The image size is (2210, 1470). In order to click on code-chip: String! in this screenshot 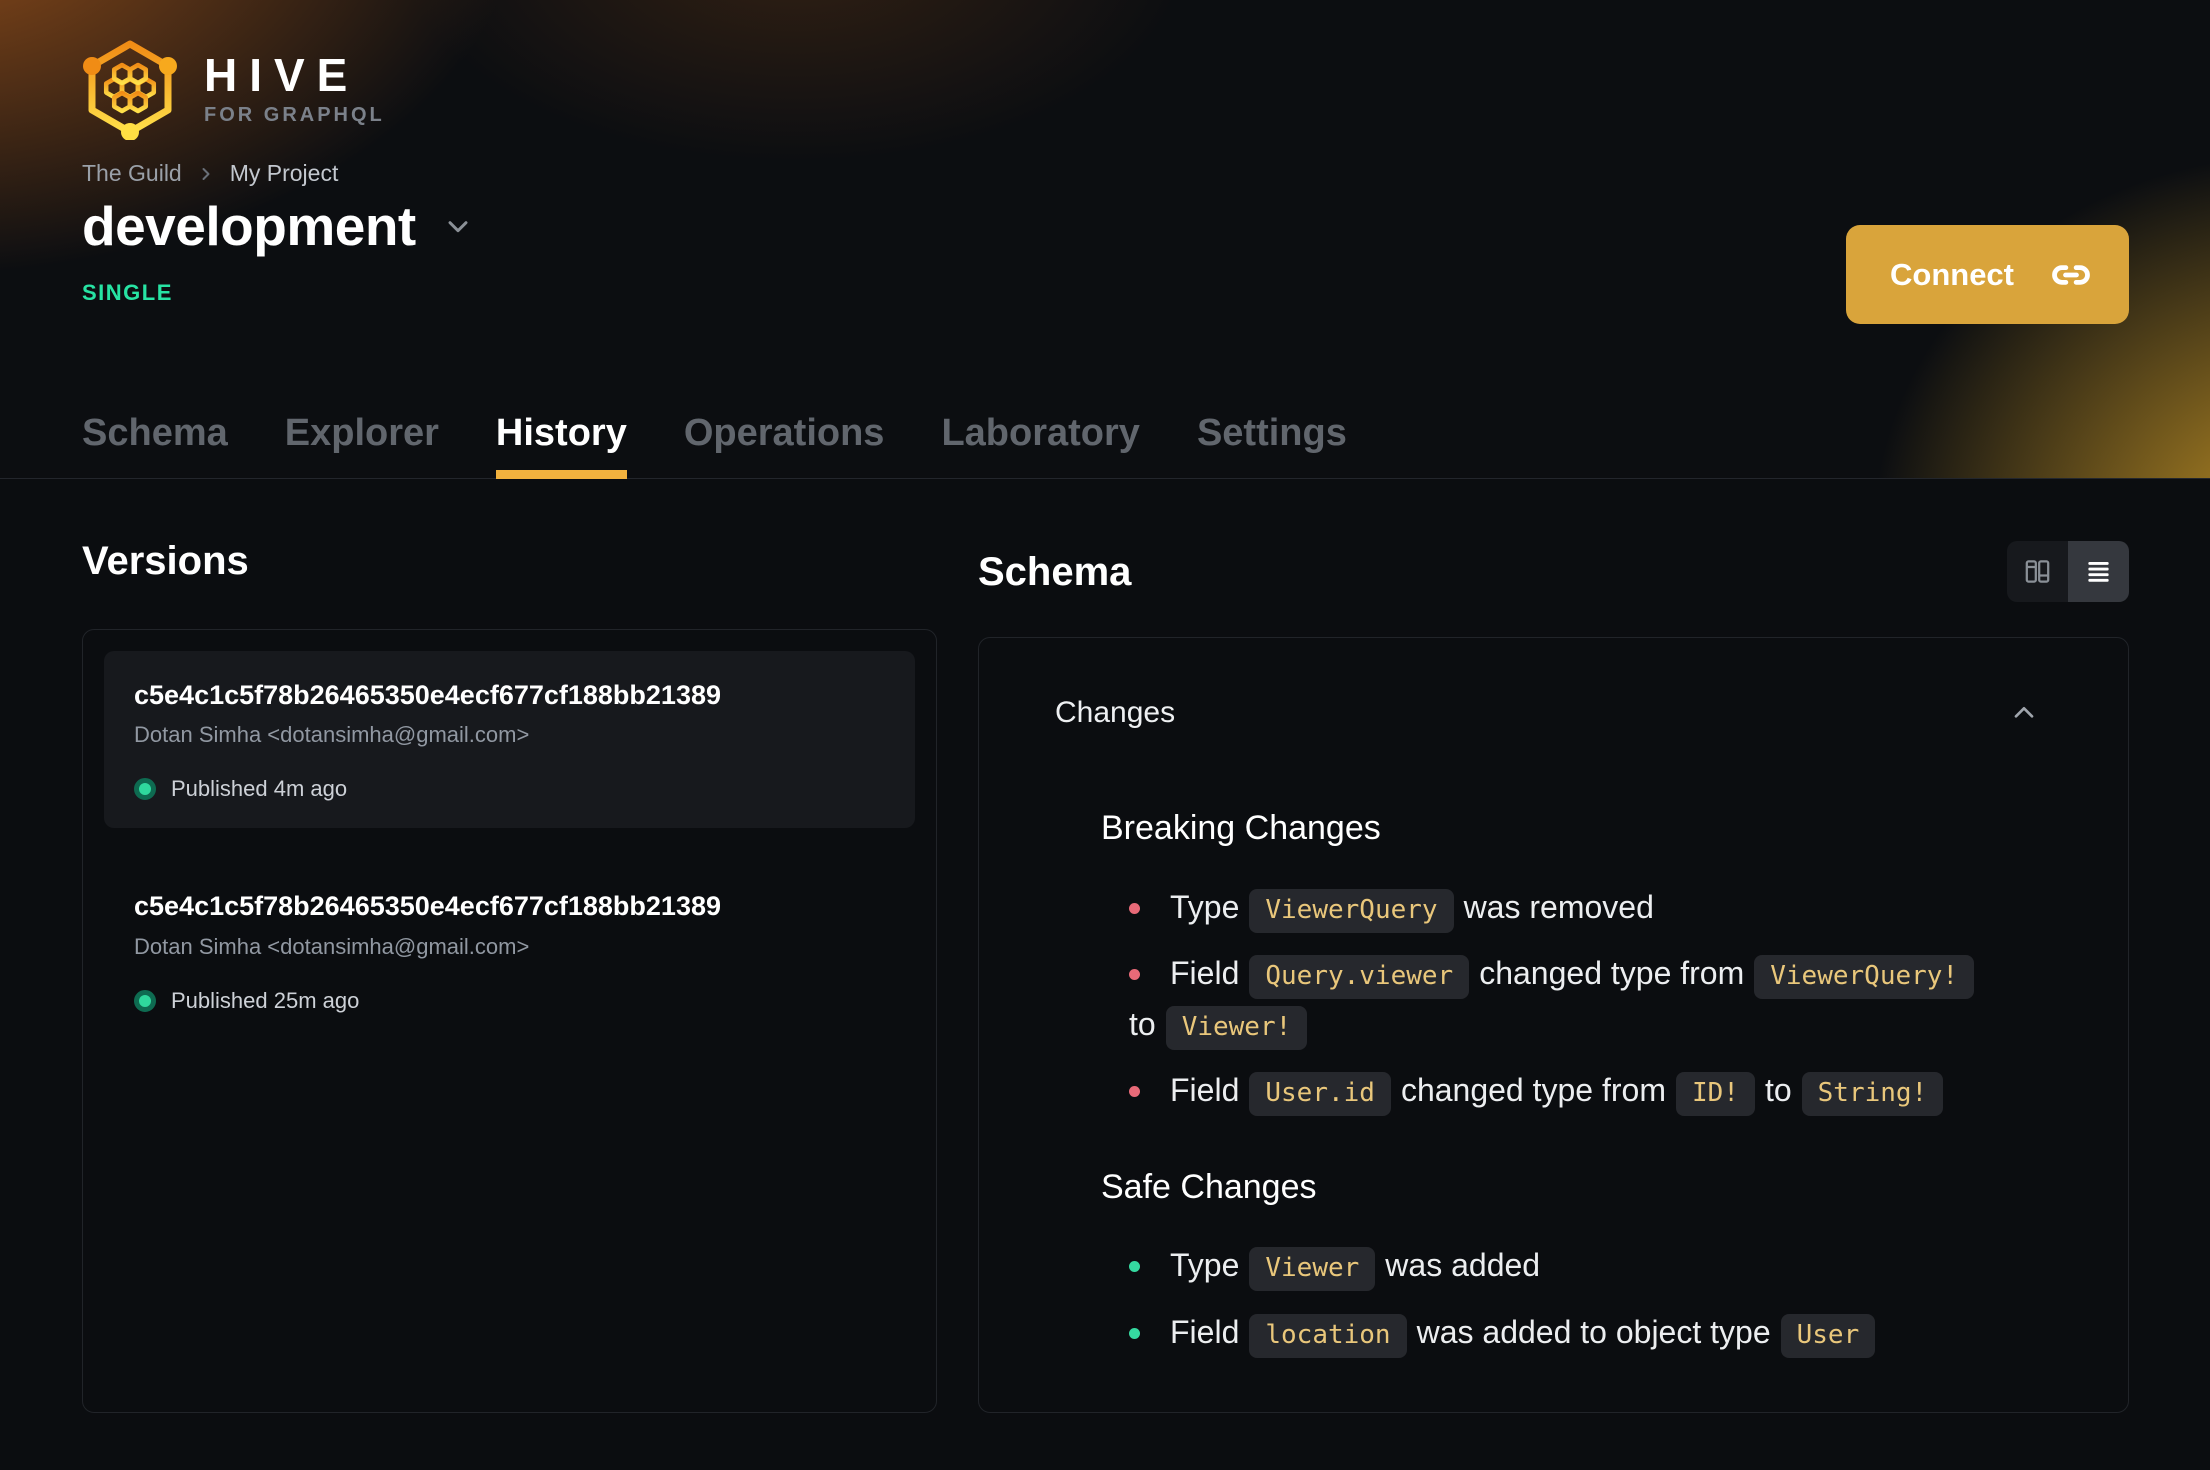, I will do `click(1872, 1094)`.